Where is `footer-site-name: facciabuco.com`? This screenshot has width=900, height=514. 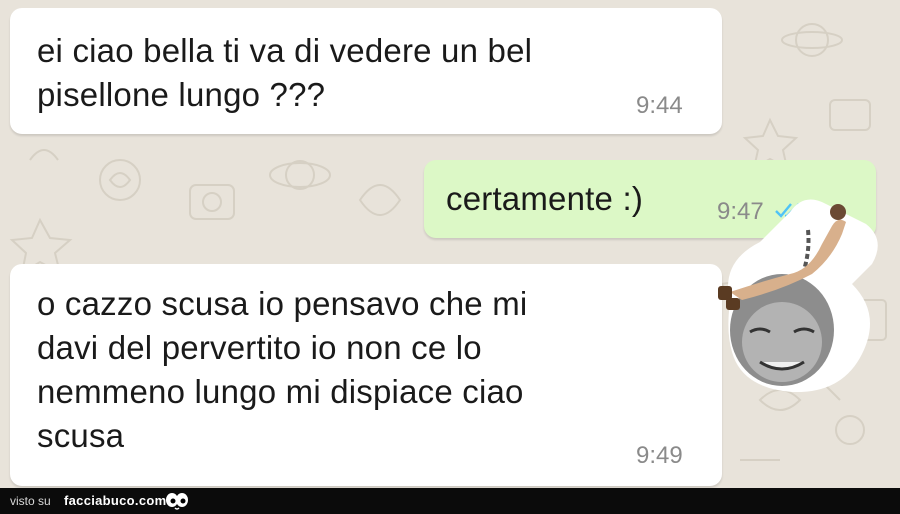 footer-site-name: facciabuco.com is located at coordinates (115, 500).